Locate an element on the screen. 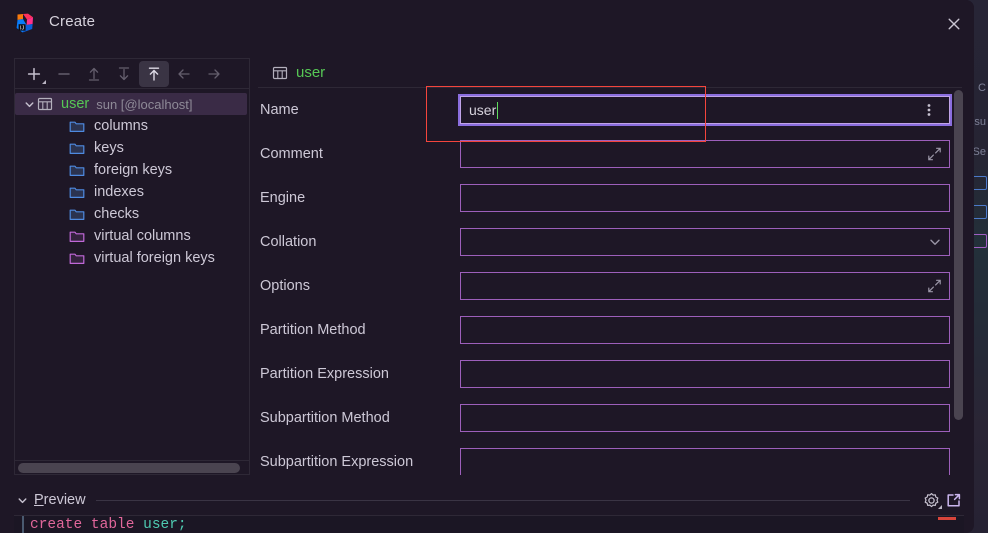 This screenshot has width=988, height=533. field-label-options: Options is located at coordinates (285, 286).